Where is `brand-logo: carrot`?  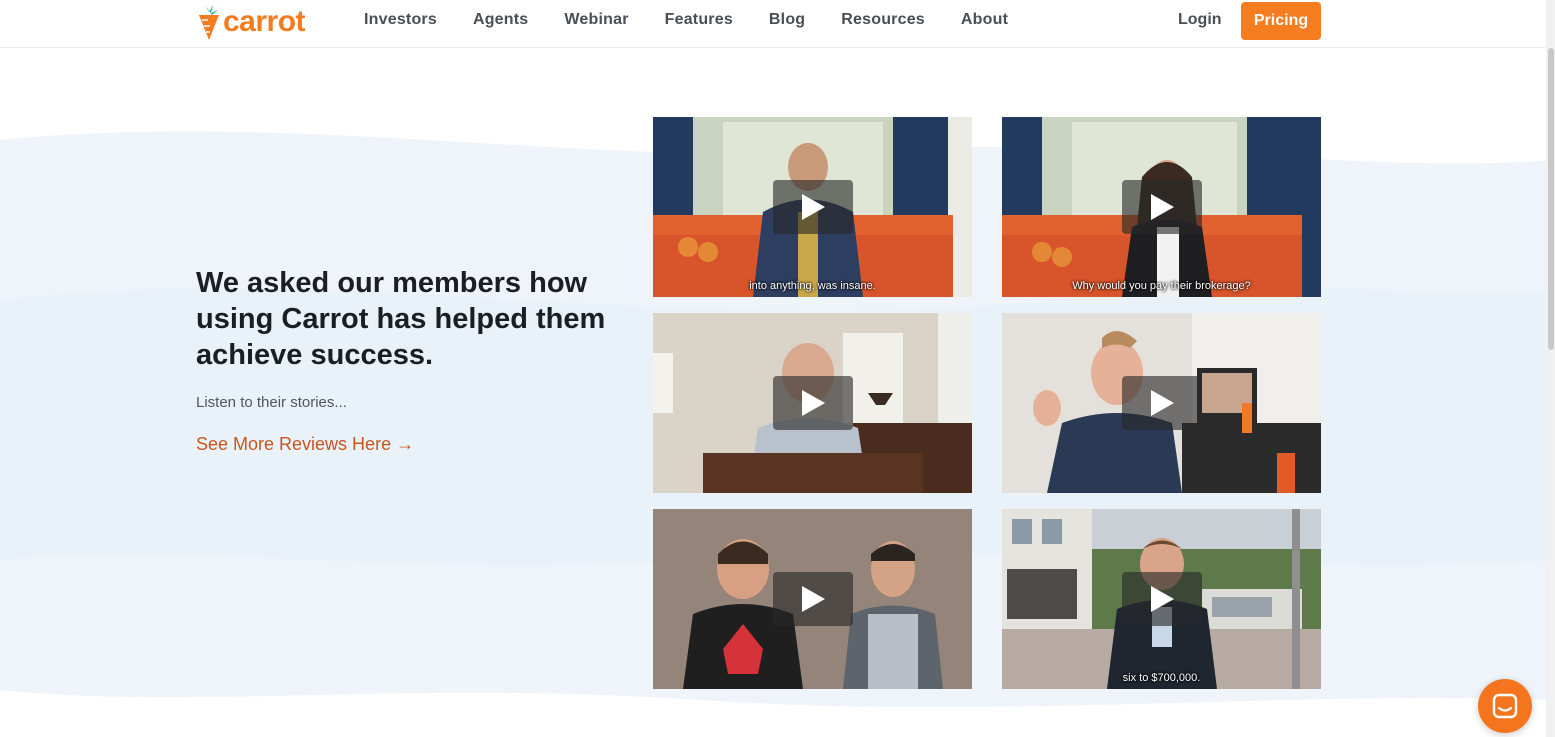
brand-logo: carrot is located at coordinates (251, 22).